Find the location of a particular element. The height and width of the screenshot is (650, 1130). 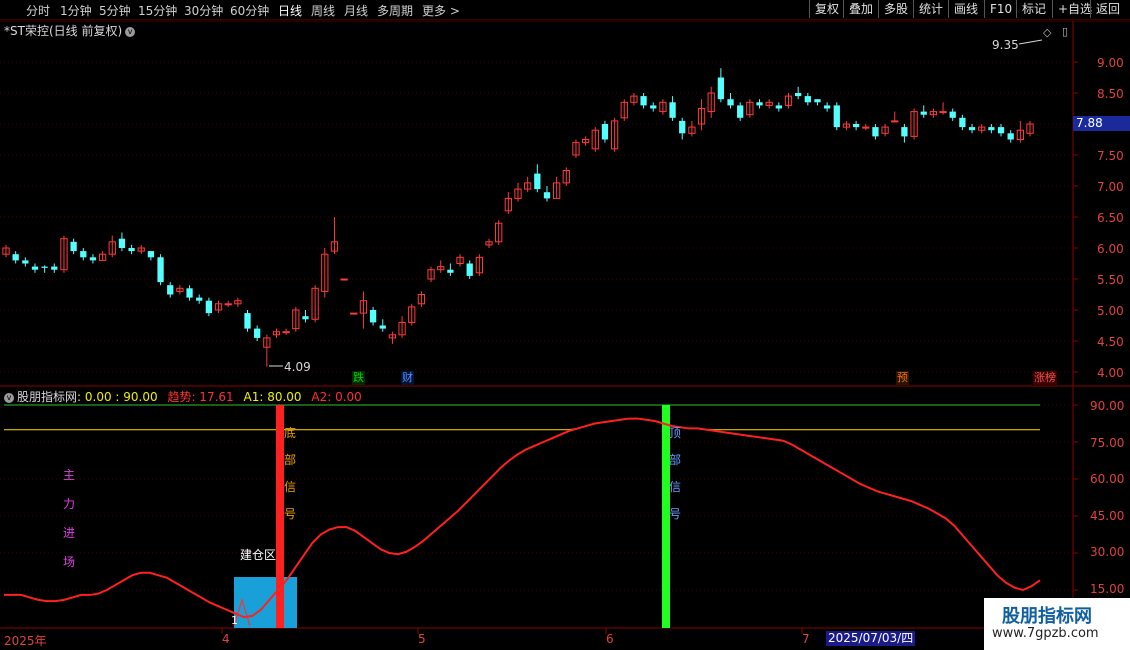

marker-label: 1 is located at coordinates (234, 620).